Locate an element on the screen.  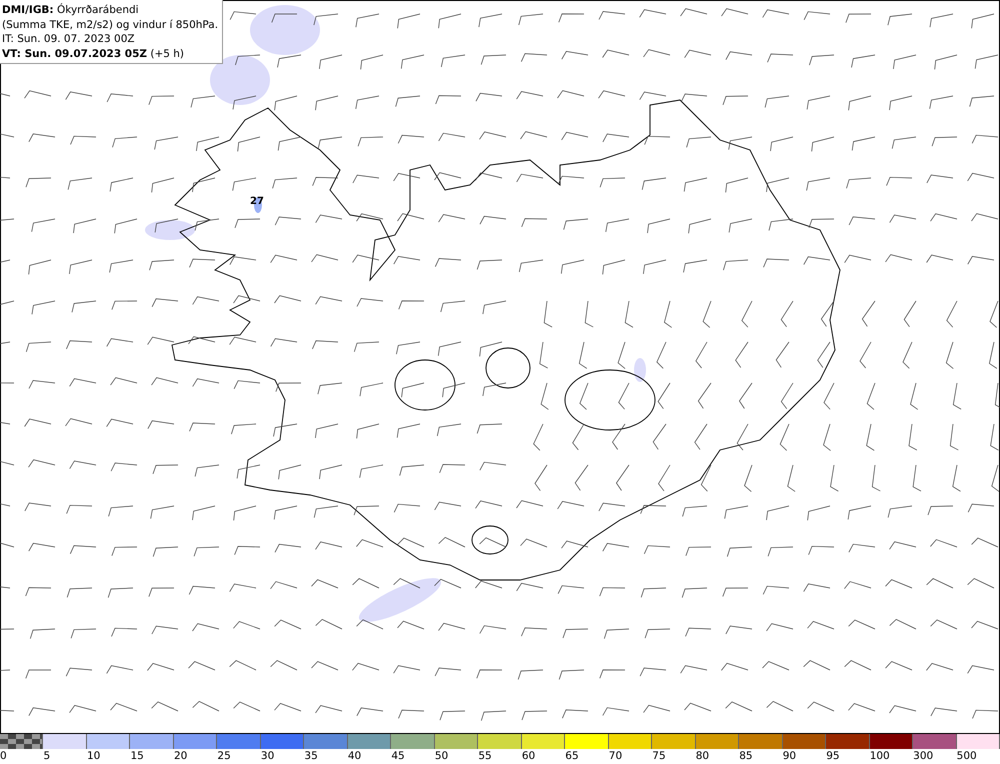
legend-label: 100 is located at coordinates (880, 756).